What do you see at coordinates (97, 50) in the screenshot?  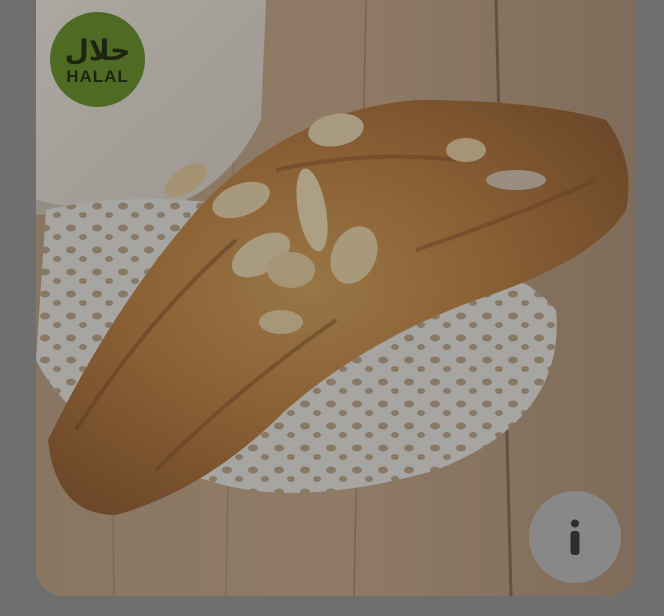 I see `halal-arabic-text: حلال` at bounding box center [97, 50].